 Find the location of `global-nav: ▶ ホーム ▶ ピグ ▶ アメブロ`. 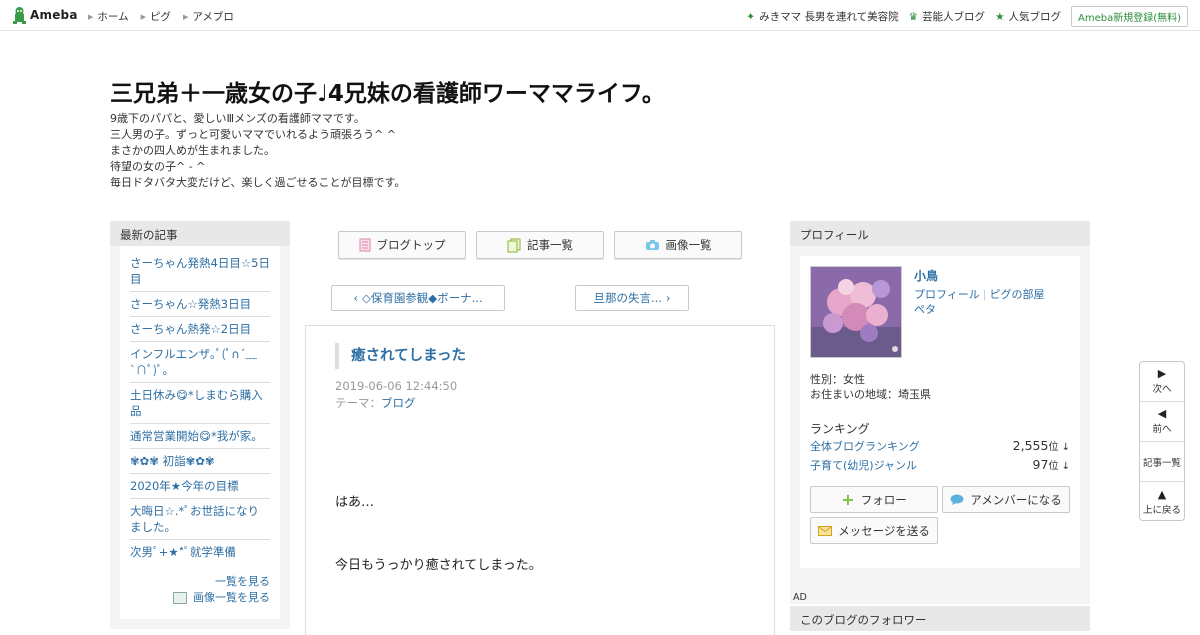

global-nav: ▶ ホーム ▶ ピグ ▶ アメブロ is located at coordinates (161, 16).